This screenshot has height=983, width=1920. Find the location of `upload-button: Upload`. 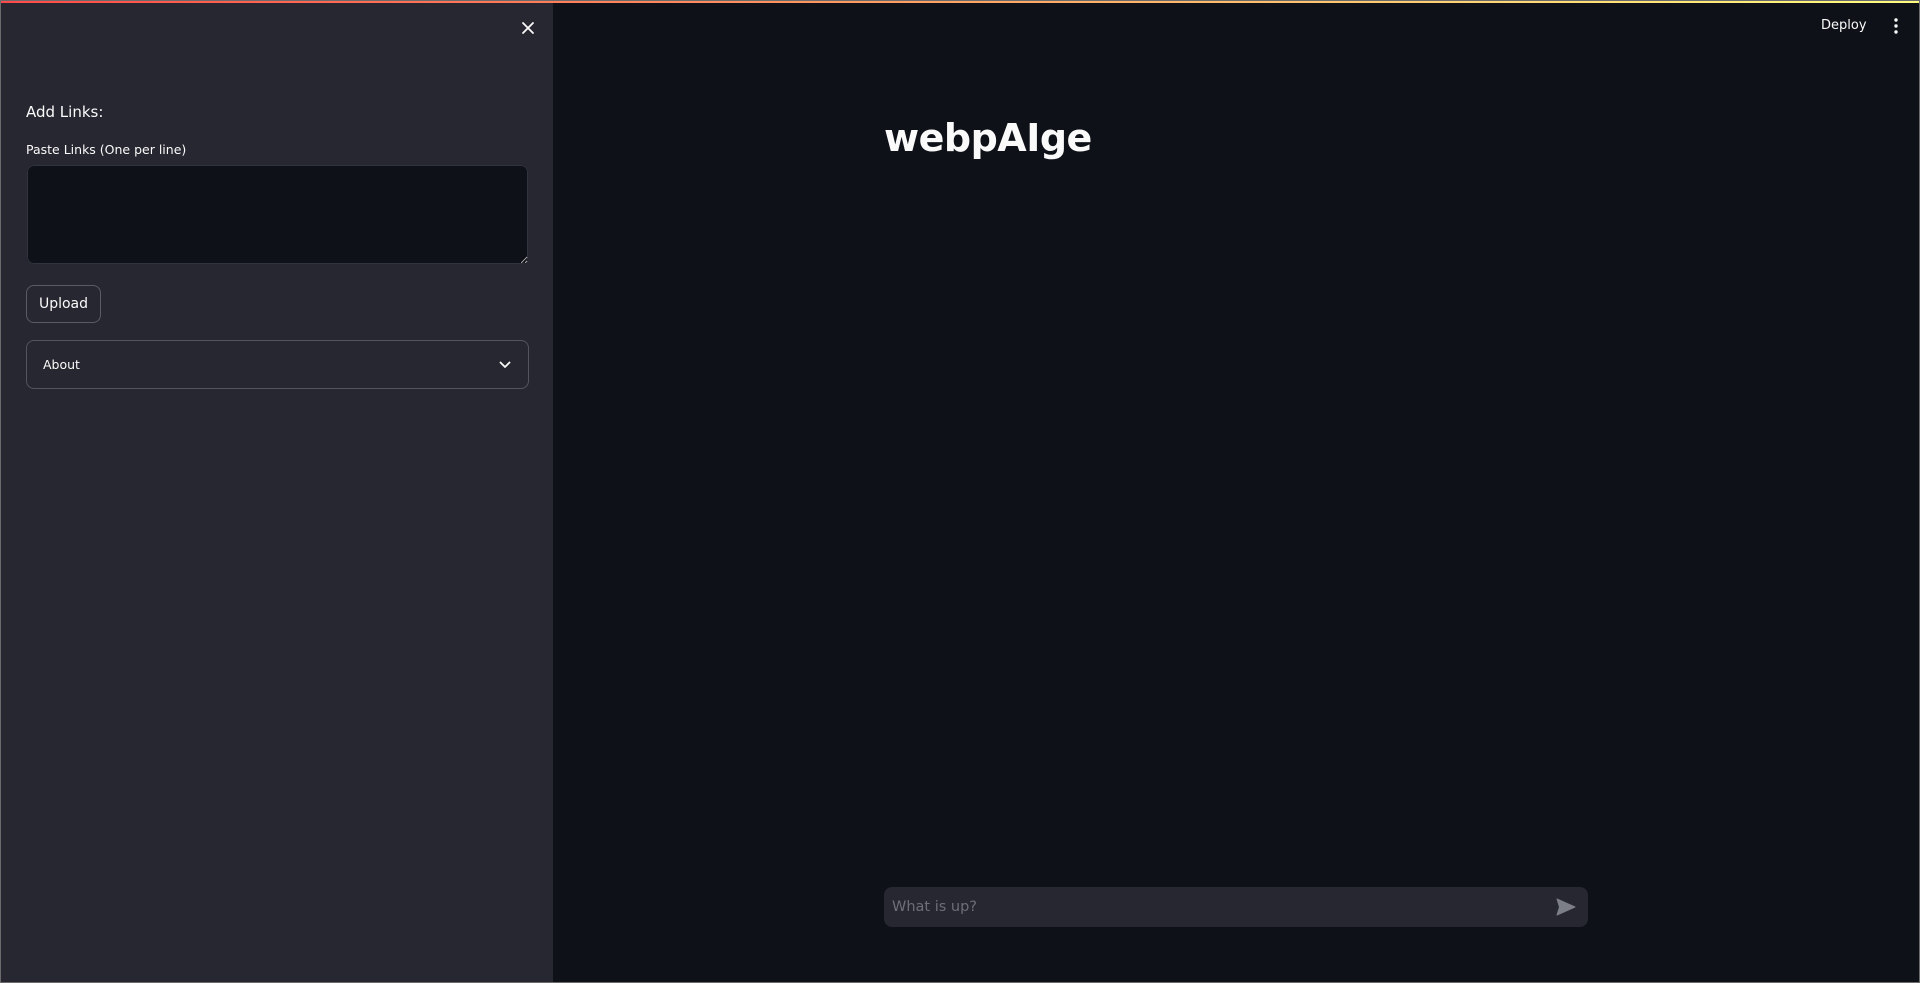

upload-button: Upload is located at coordinates (63, 304).